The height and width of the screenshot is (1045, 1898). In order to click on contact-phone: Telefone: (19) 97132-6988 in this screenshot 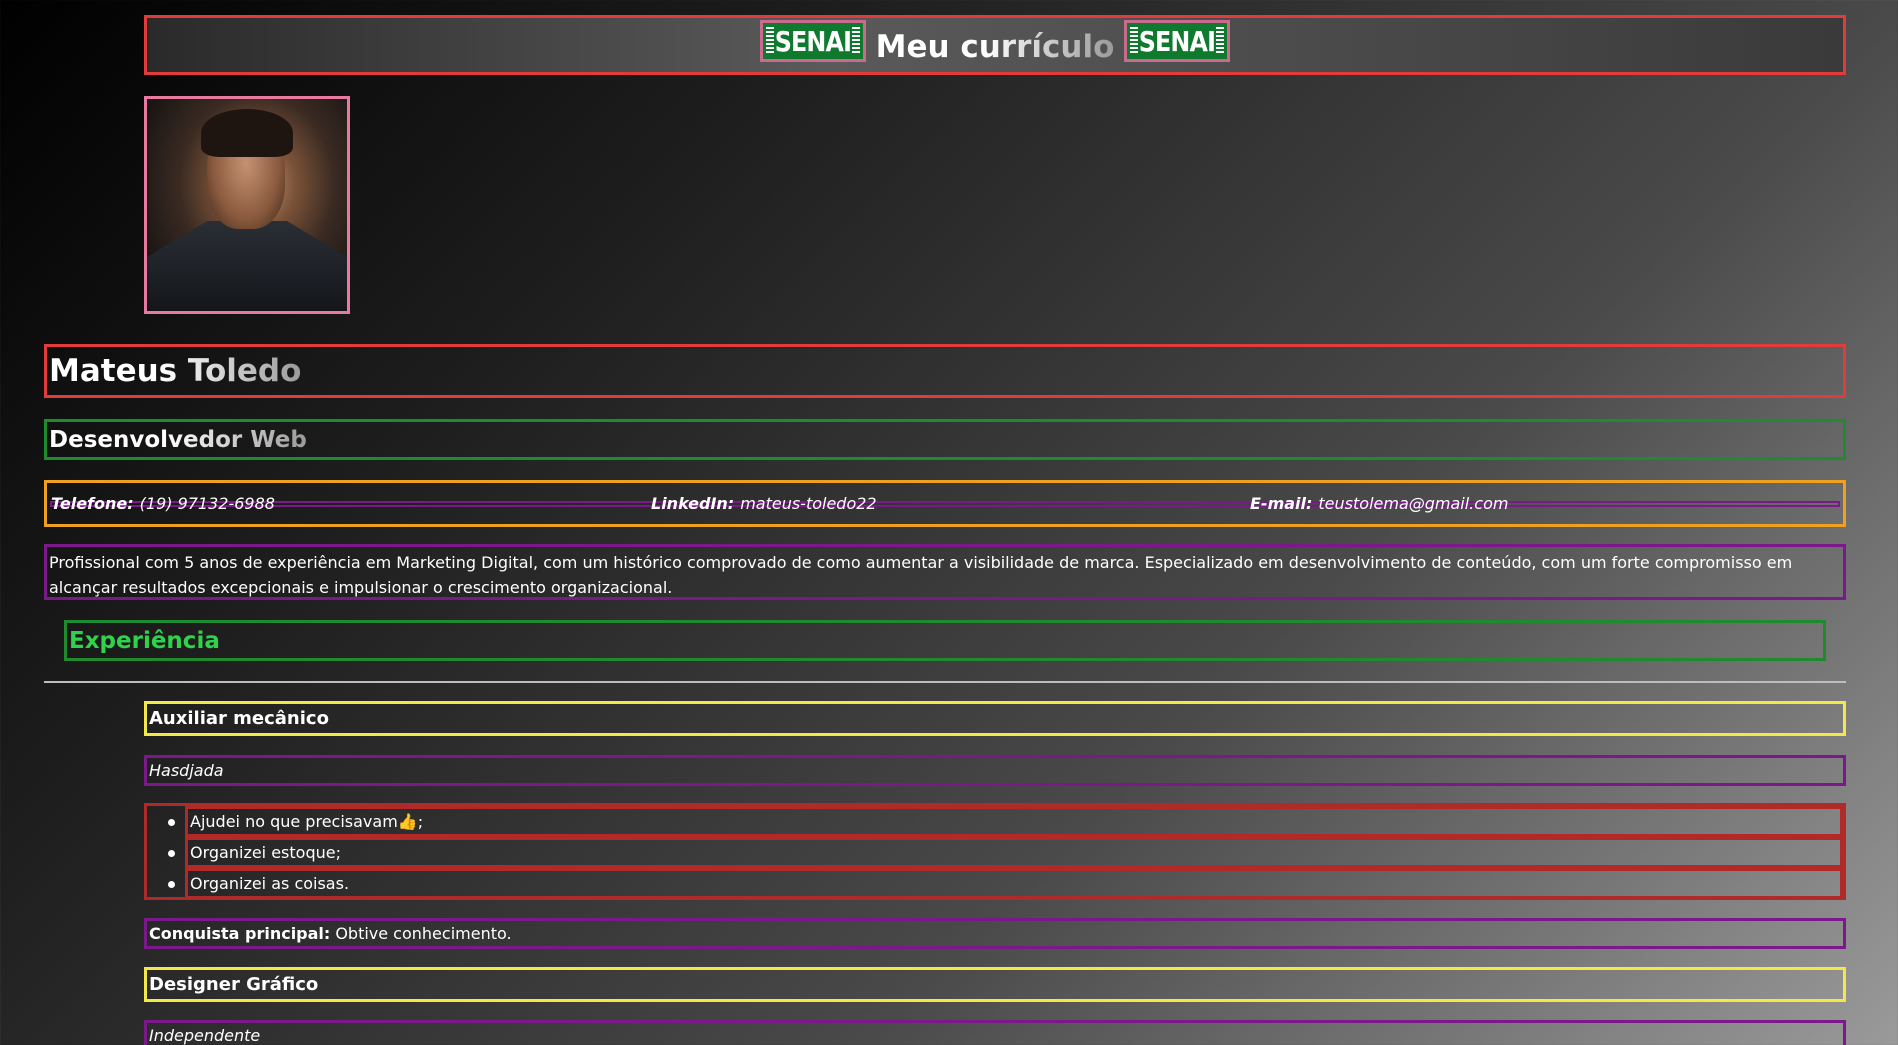, I will do `click(163, 503)`.